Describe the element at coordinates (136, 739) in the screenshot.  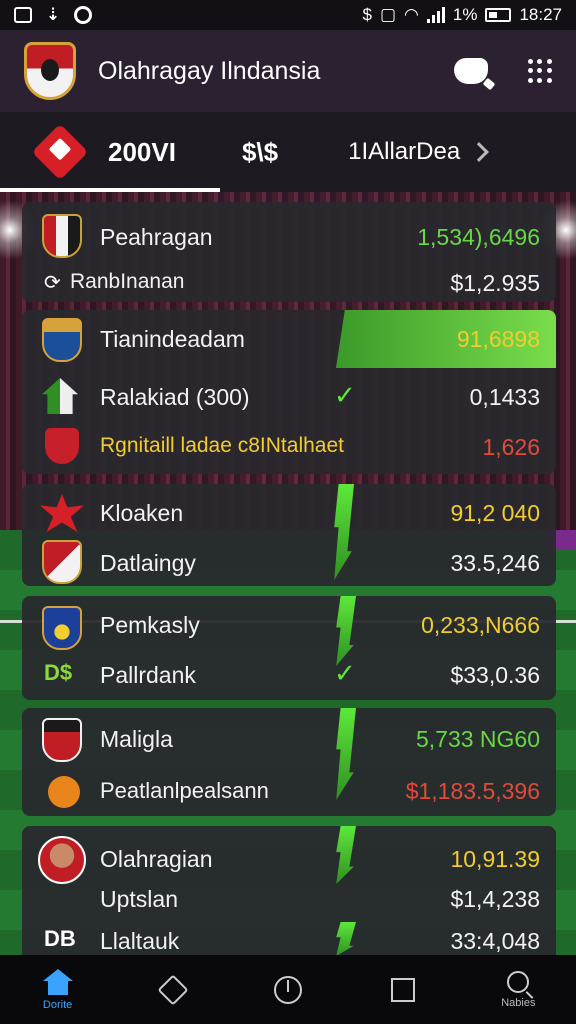
I see `row-label: Maligla` at that location.